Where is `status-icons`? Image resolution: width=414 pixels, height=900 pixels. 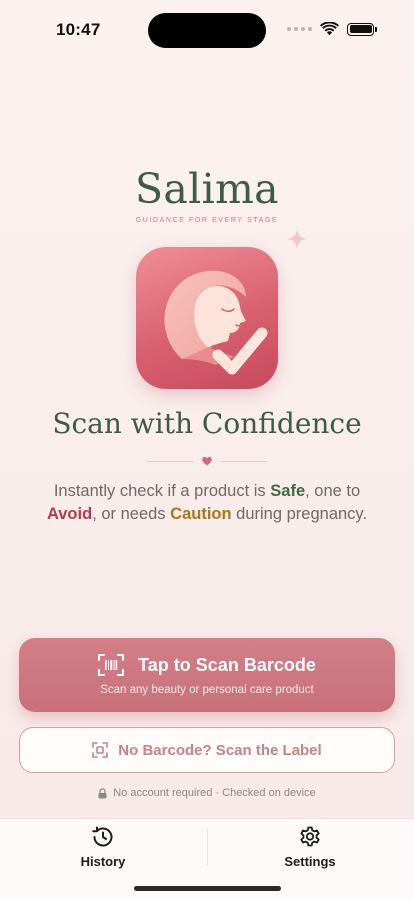 status-icons is located at coordinates (332, 29).